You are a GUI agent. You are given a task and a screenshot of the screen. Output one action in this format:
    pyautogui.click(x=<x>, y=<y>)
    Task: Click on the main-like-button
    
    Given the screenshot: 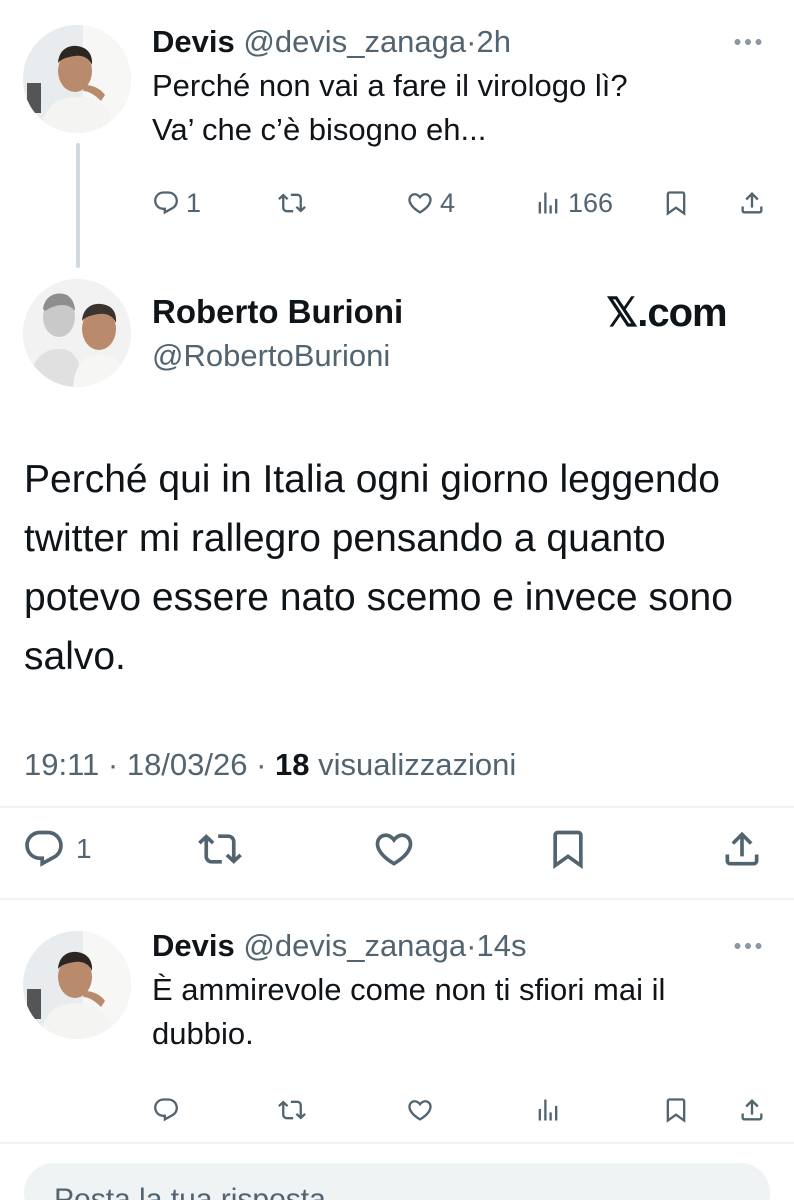 What is the action you would take?
    pyautogui.click(x=394, y=849)
    